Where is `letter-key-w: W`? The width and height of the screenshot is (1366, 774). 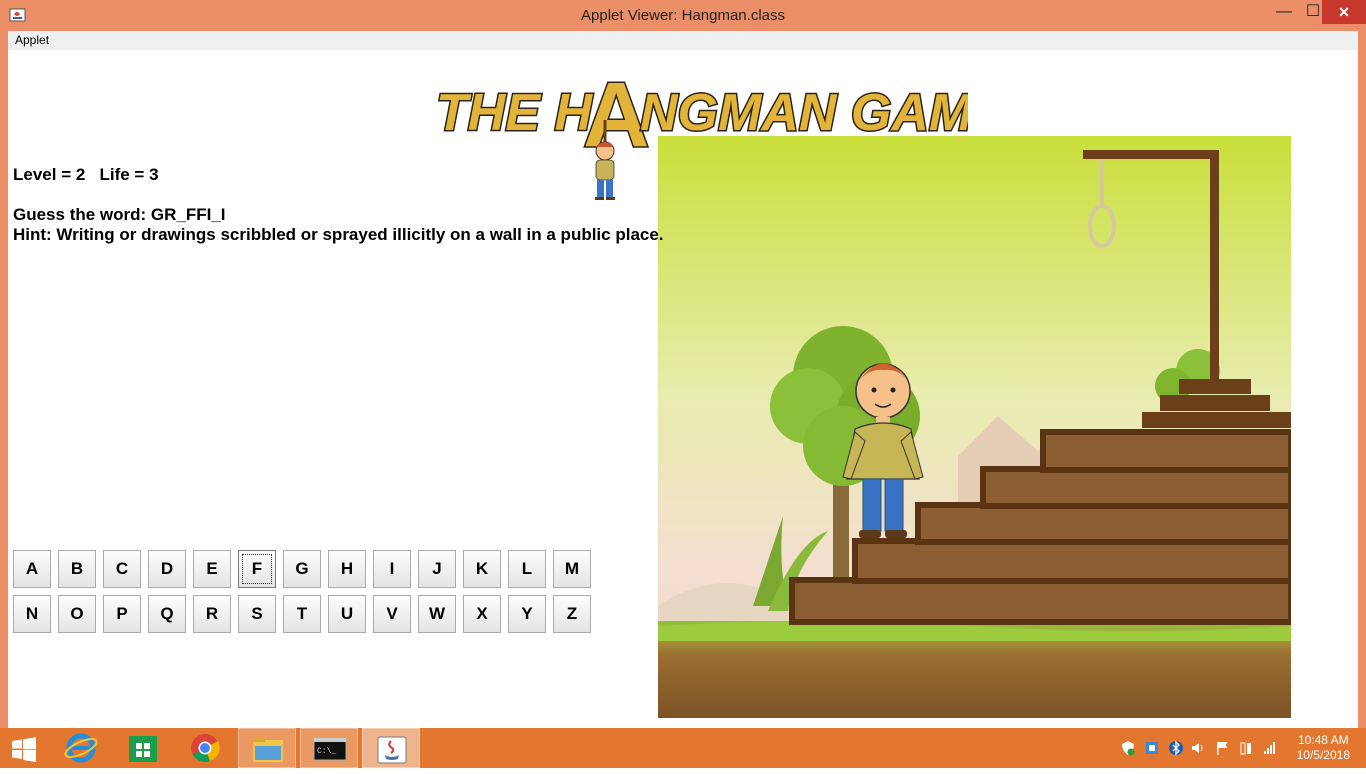
letter-key-w: W is located at coordinates (437, 614).